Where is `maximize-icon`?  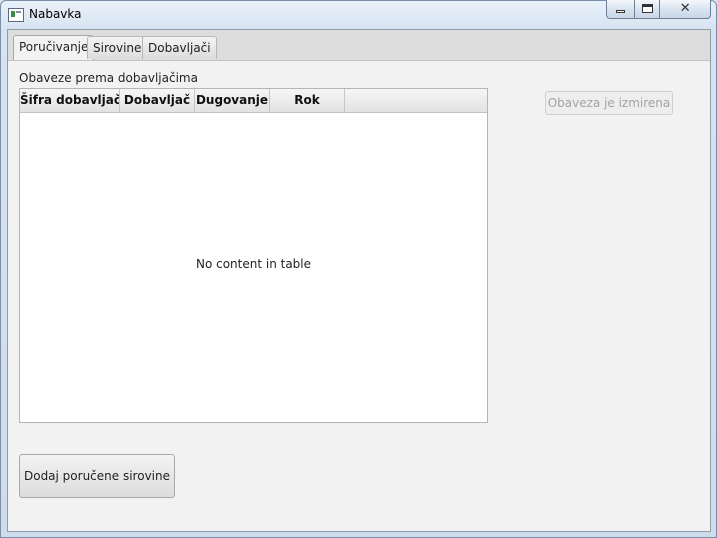 maximize-icon is located at coordinates (647, 8).